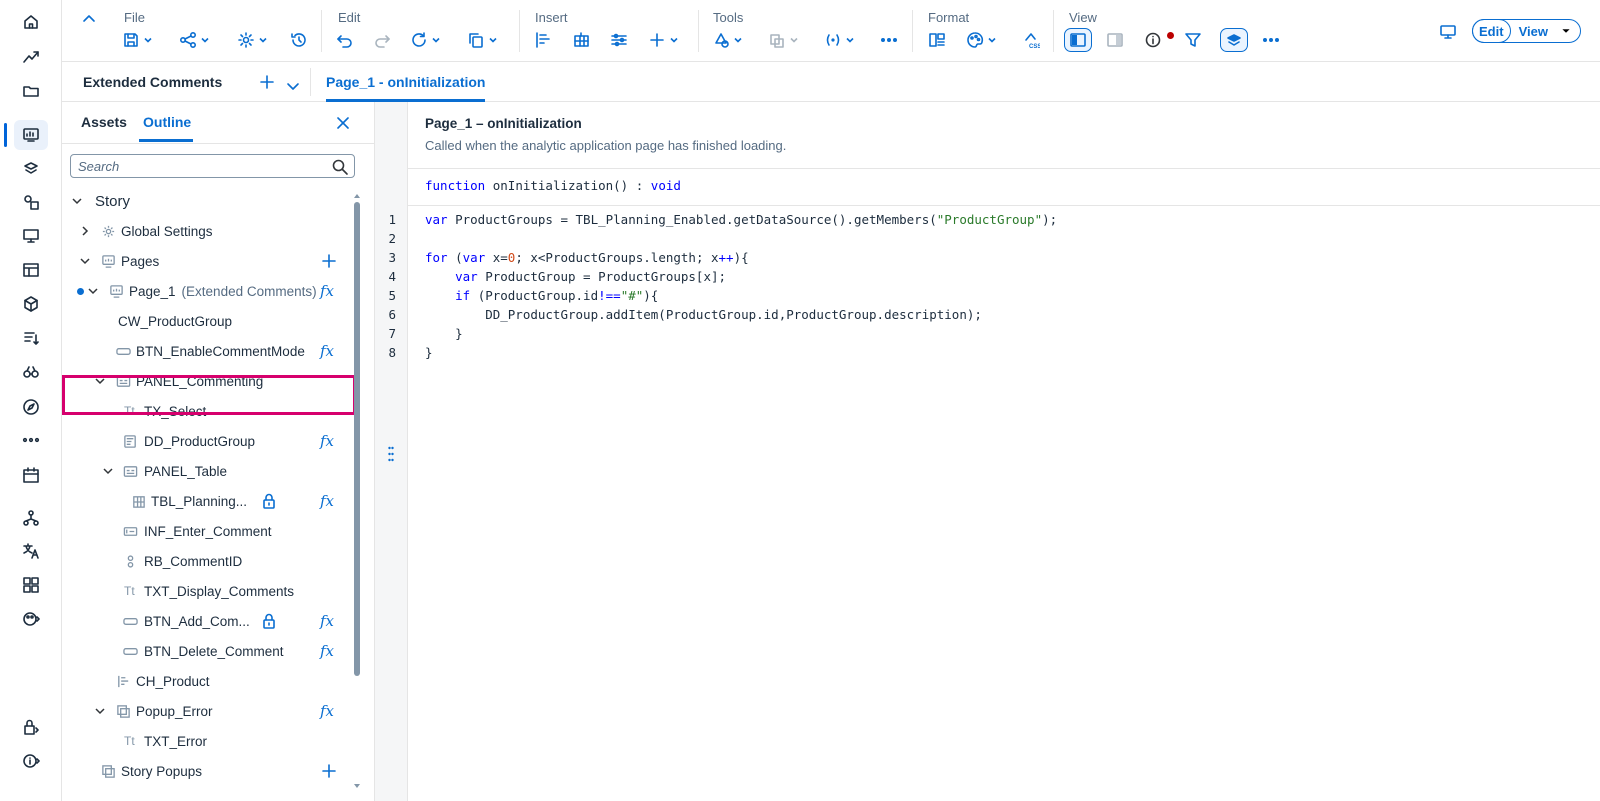  Describe the element at coordinates (1078, 40) in the screenshot. I see `left-panel-toggle` at that location.